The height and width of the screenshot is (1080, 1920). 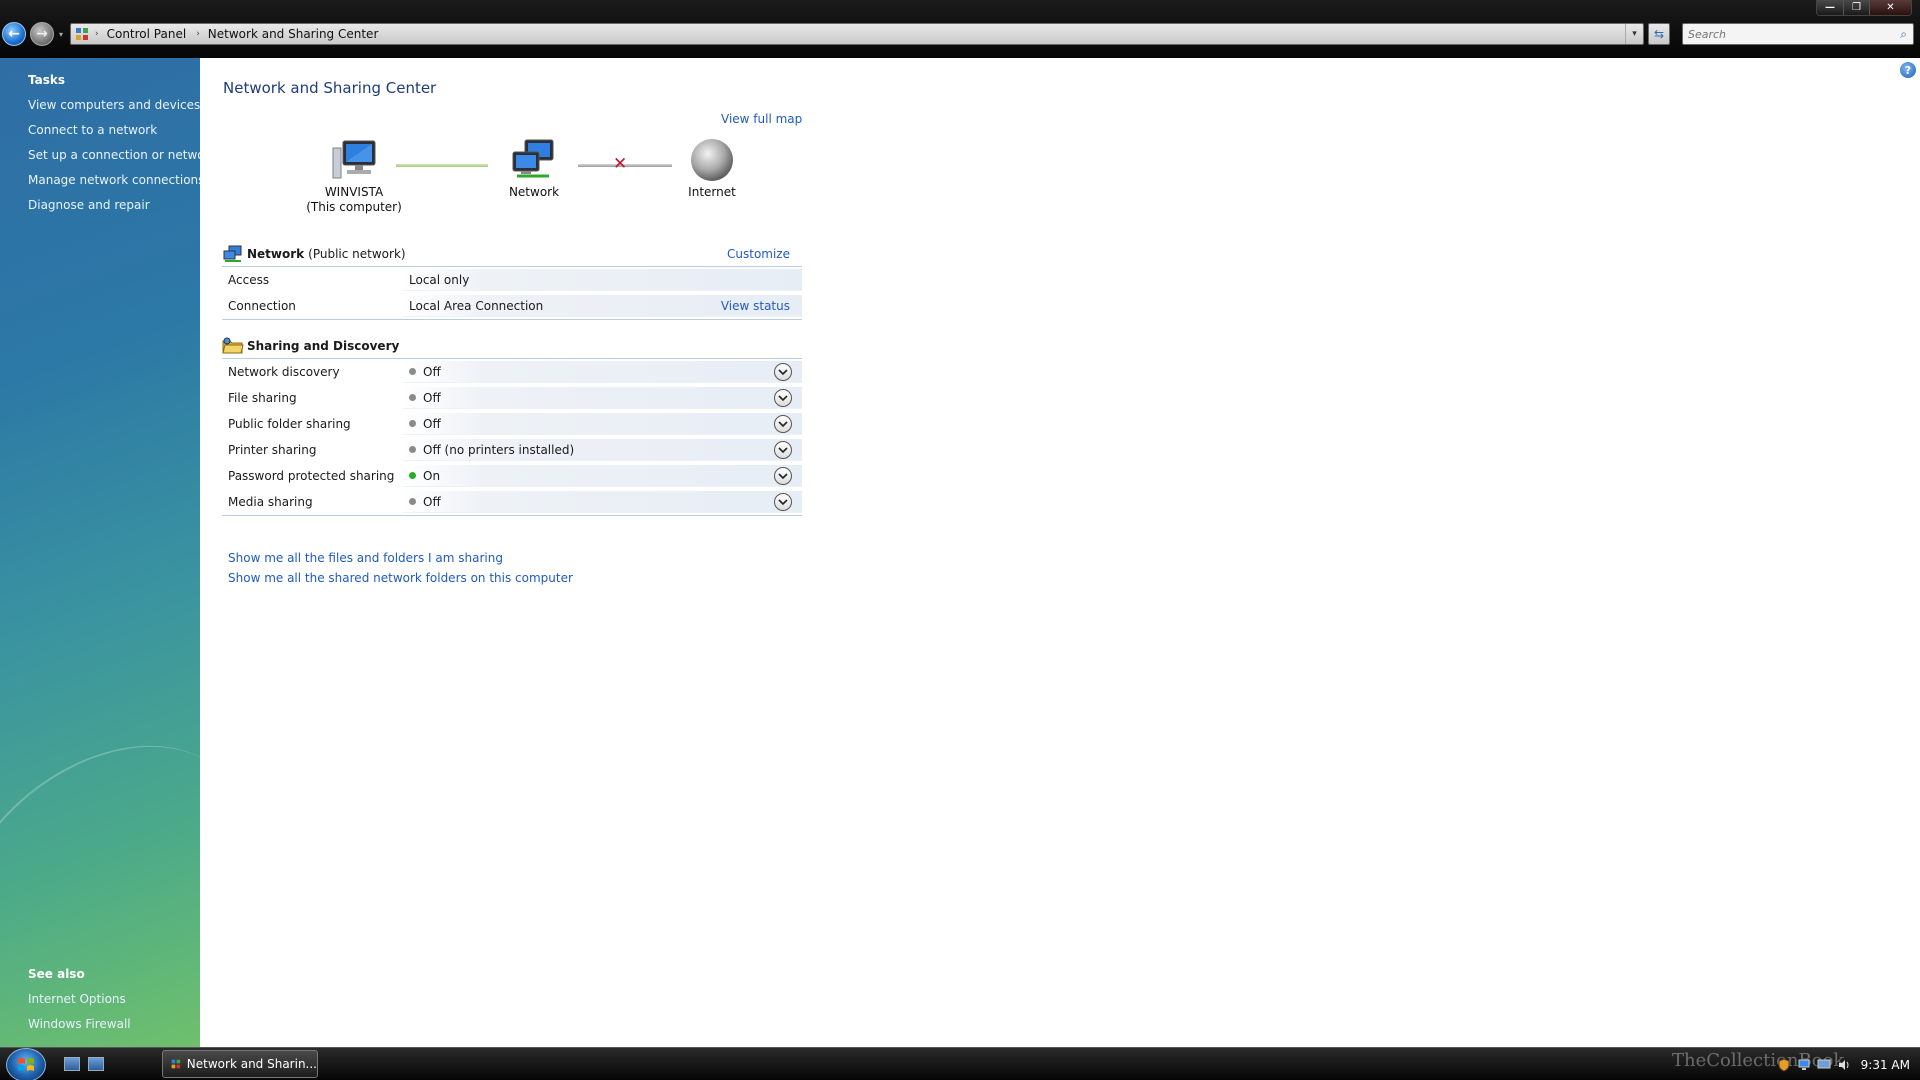 I want to click on switch-windows-icon, so click(x=96, y=1064).